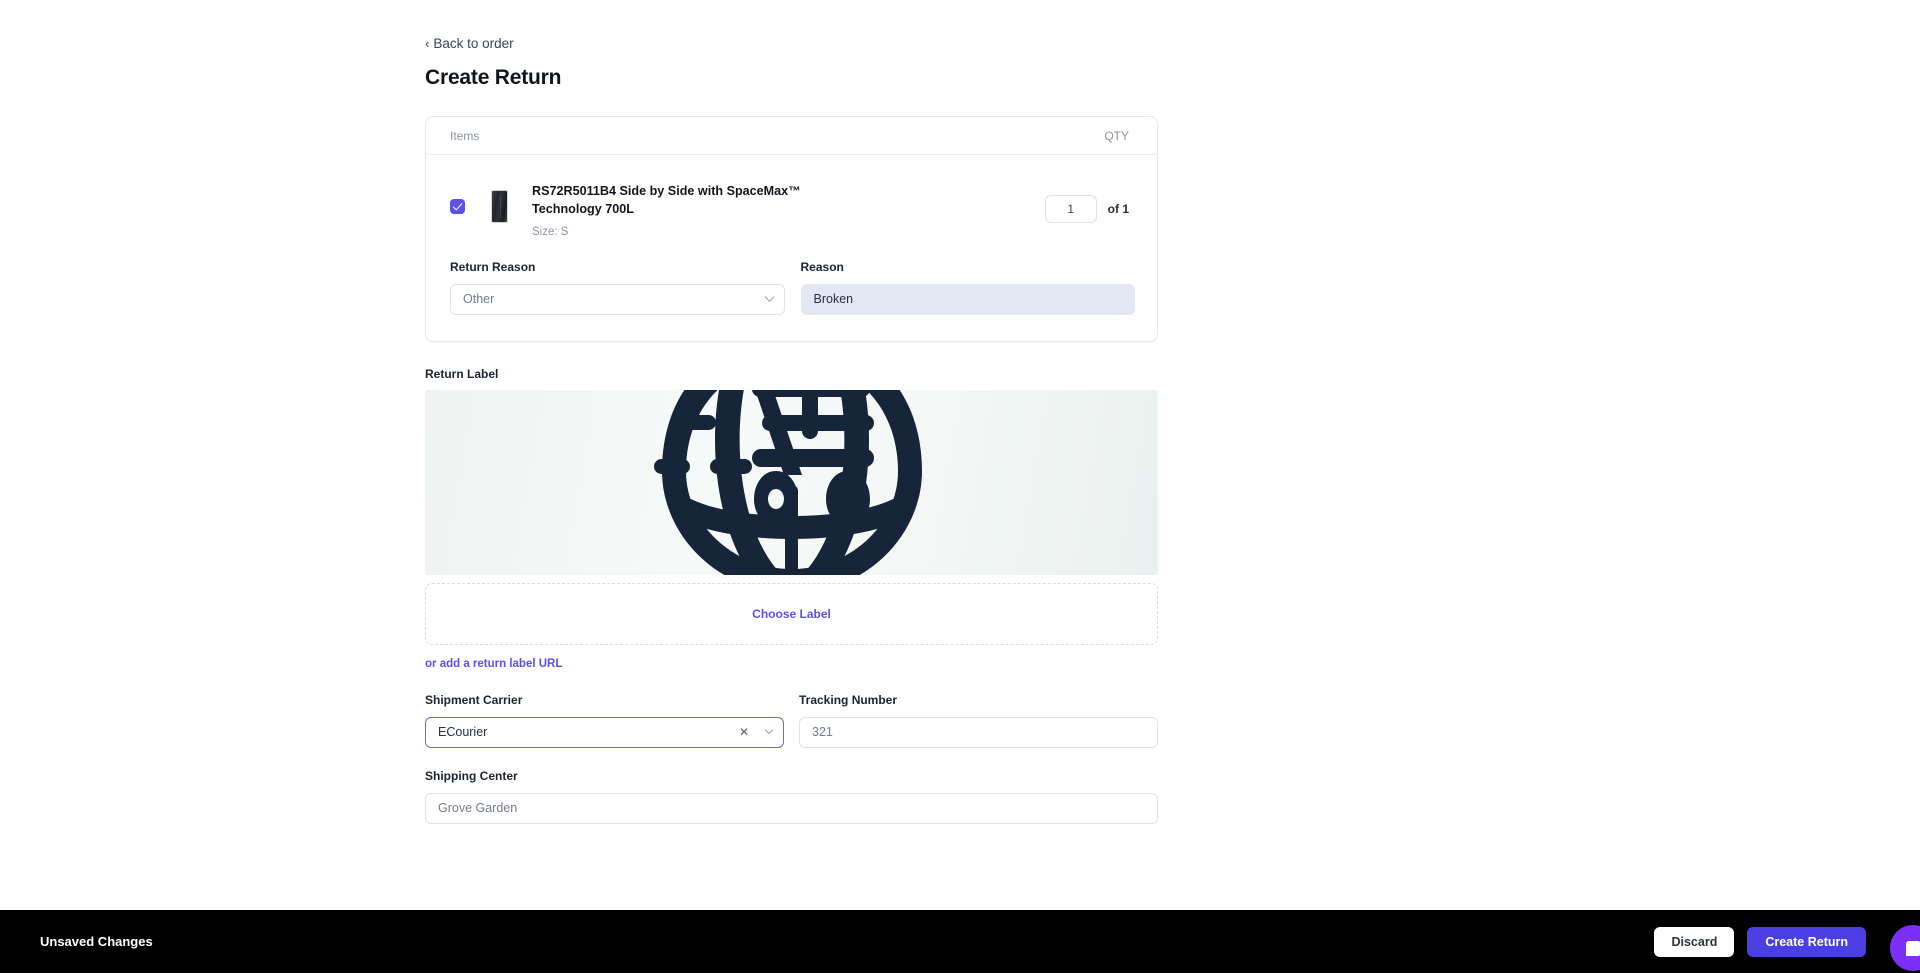  Describe the element at coordinates (754, 732) in the screenshot. I see `combobox-divider` at that location.